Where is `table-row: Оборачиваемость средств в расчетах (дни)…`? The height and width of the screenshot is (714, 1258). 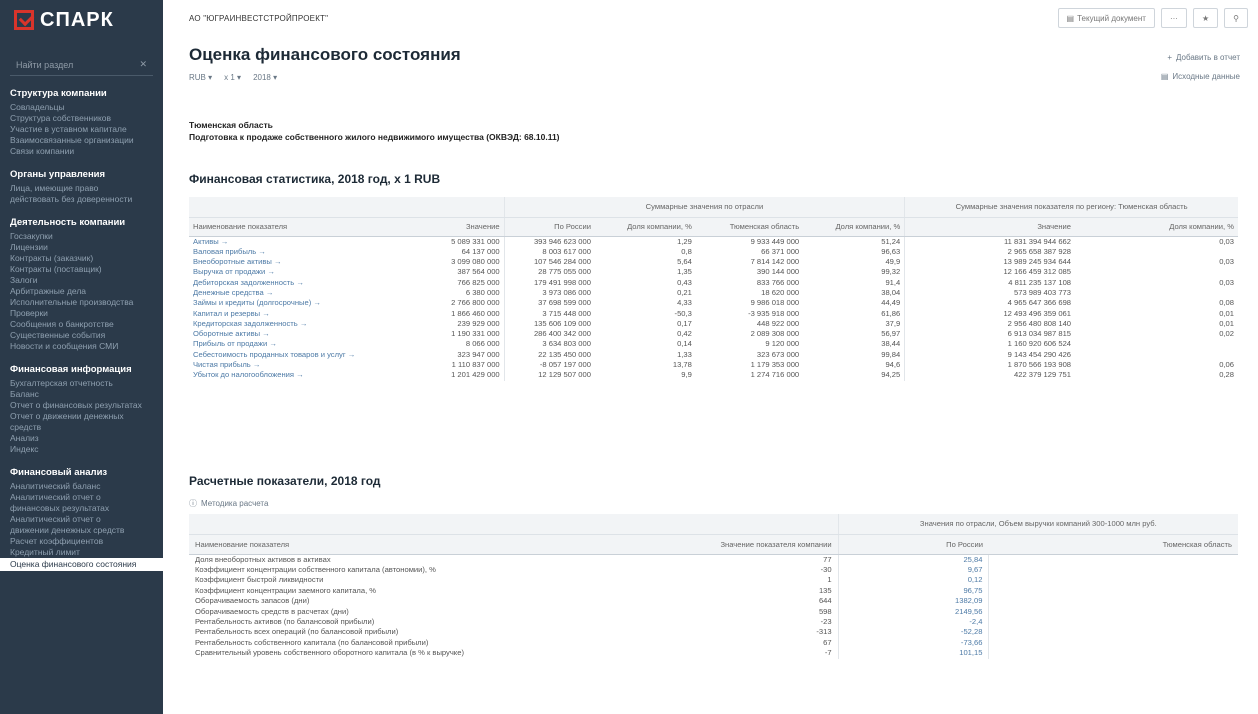 table-row: Оборачиваемость средств в расчетах (дни)… is located at coordinates (713, 611).